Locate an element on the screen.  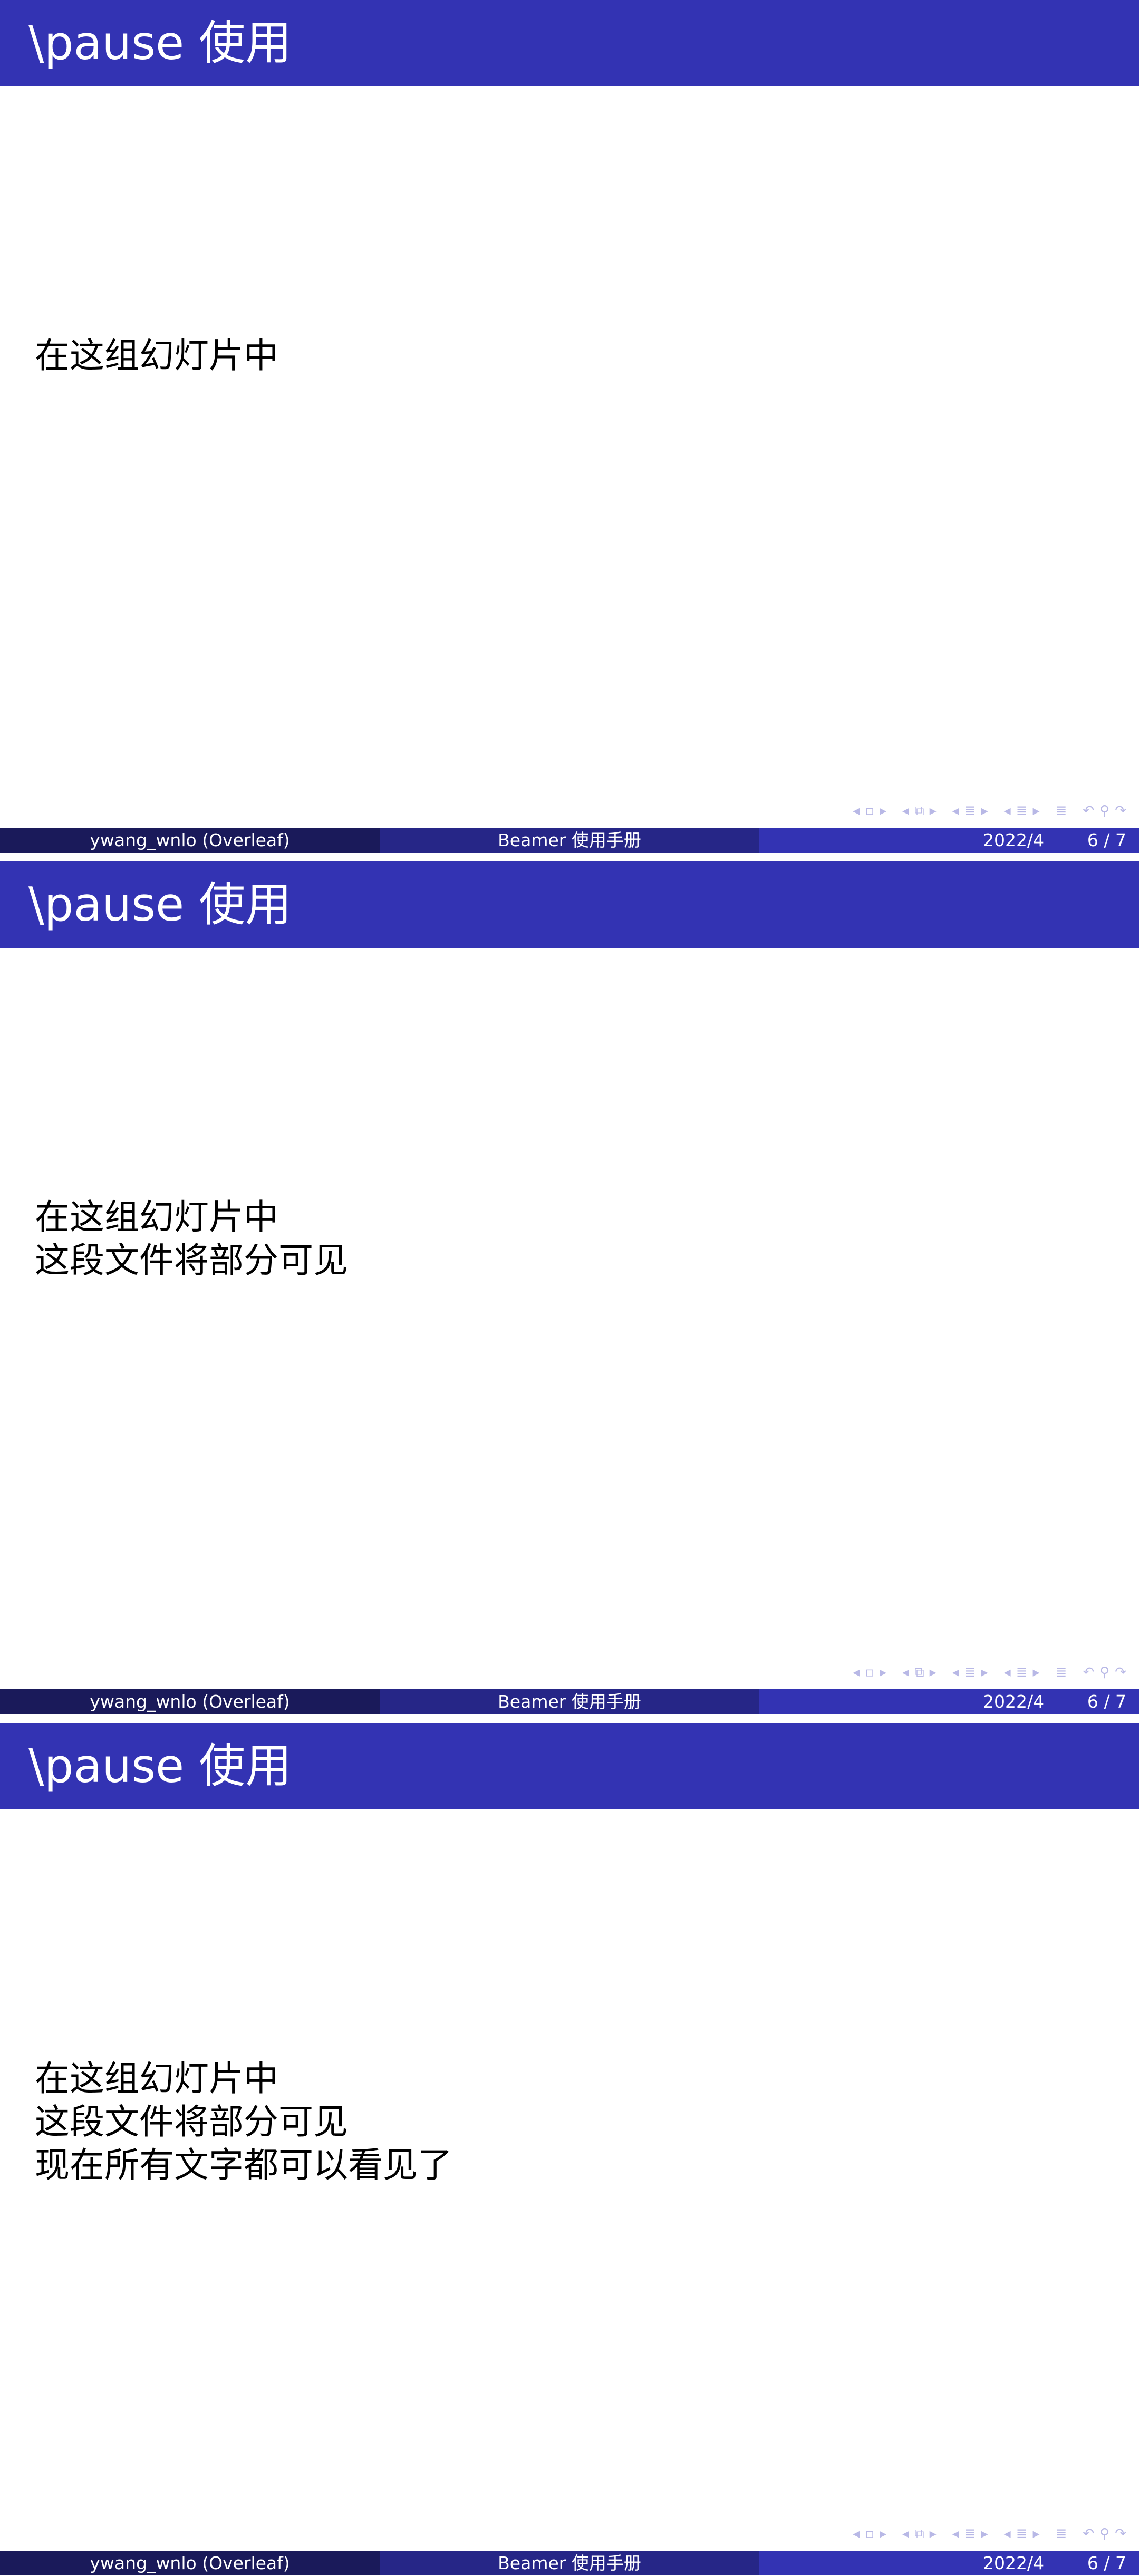
body-line-3: 现在所有文字都可以看见了 is located at coordinates (243, 2165).